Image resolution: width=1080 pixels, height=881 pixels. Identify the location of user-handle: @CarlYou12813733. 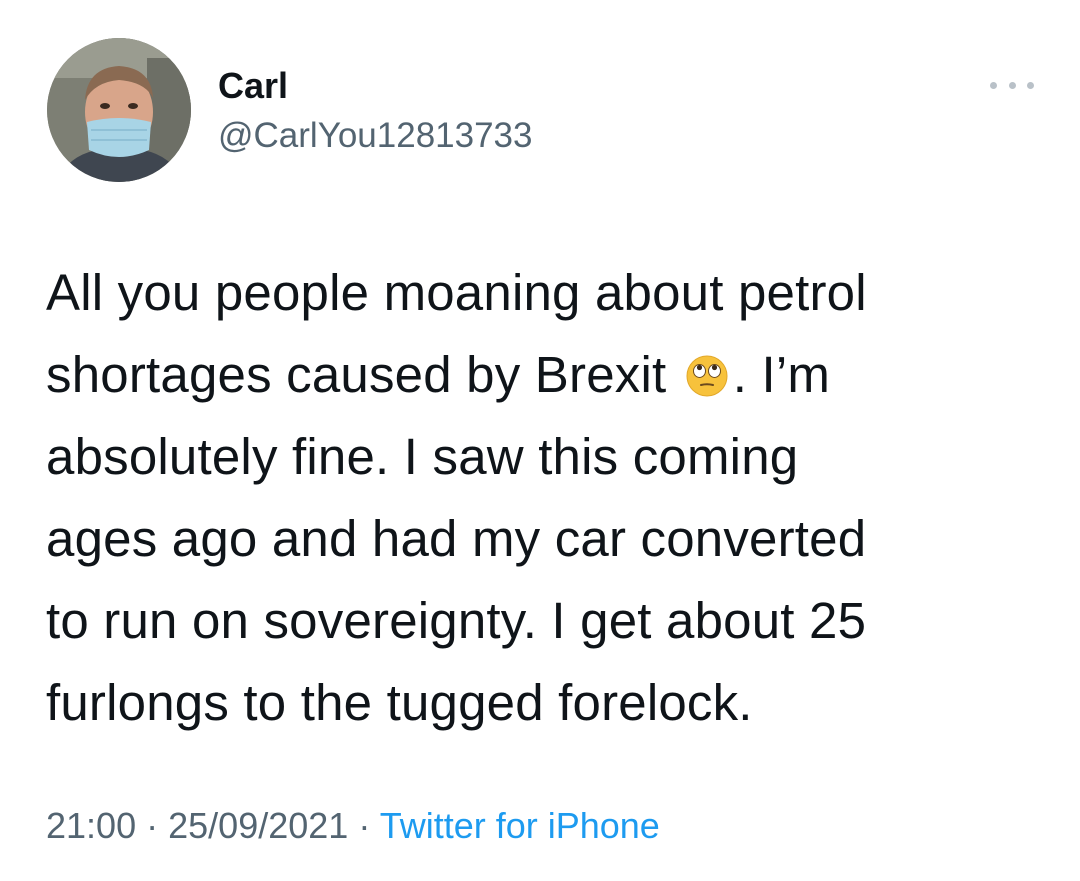
(375, 136).